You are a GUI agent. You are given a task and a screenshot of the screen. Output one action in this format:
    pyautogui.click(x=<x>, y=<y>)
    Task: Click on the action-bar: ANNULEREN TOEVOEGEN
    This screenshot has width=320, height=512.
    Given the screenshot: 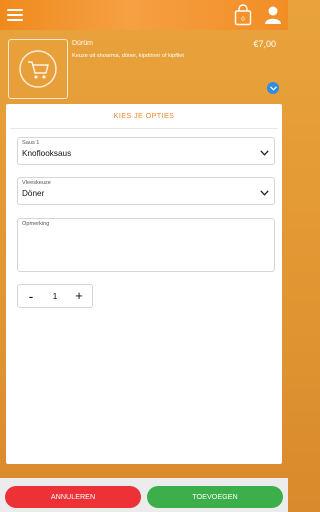 What is the action you would take?
    pyautogui.click(x=144, y=495)
    